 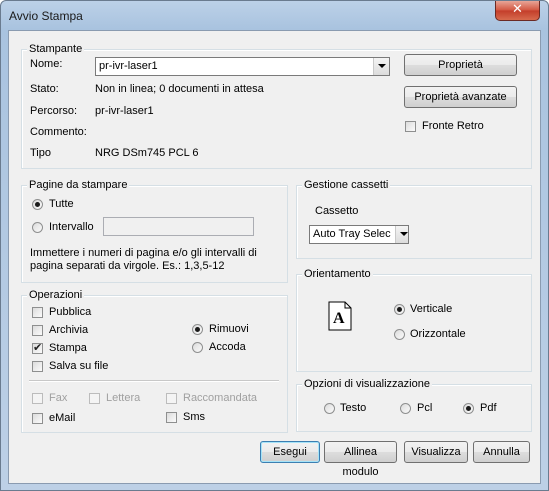 I want to click on stampa-checkbox, so click(x=37, y=347).